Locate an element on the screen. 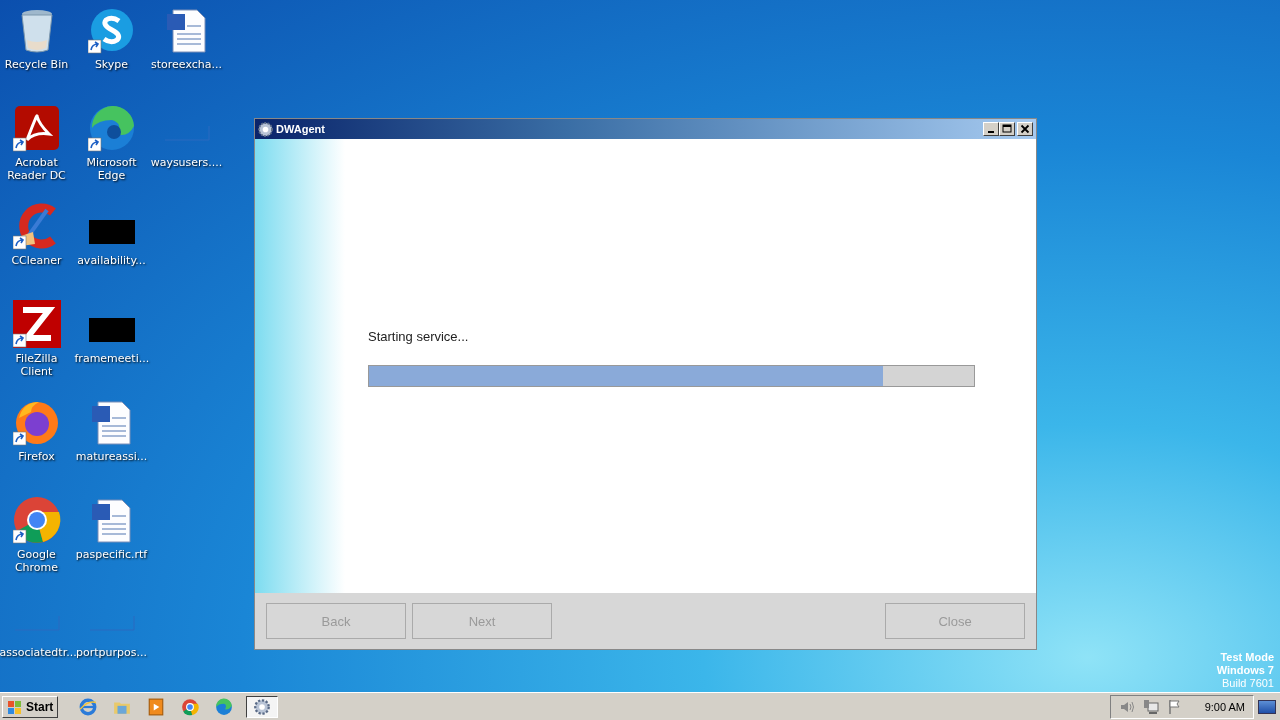  icon-label: Skype is located at coordinates (111, 64).